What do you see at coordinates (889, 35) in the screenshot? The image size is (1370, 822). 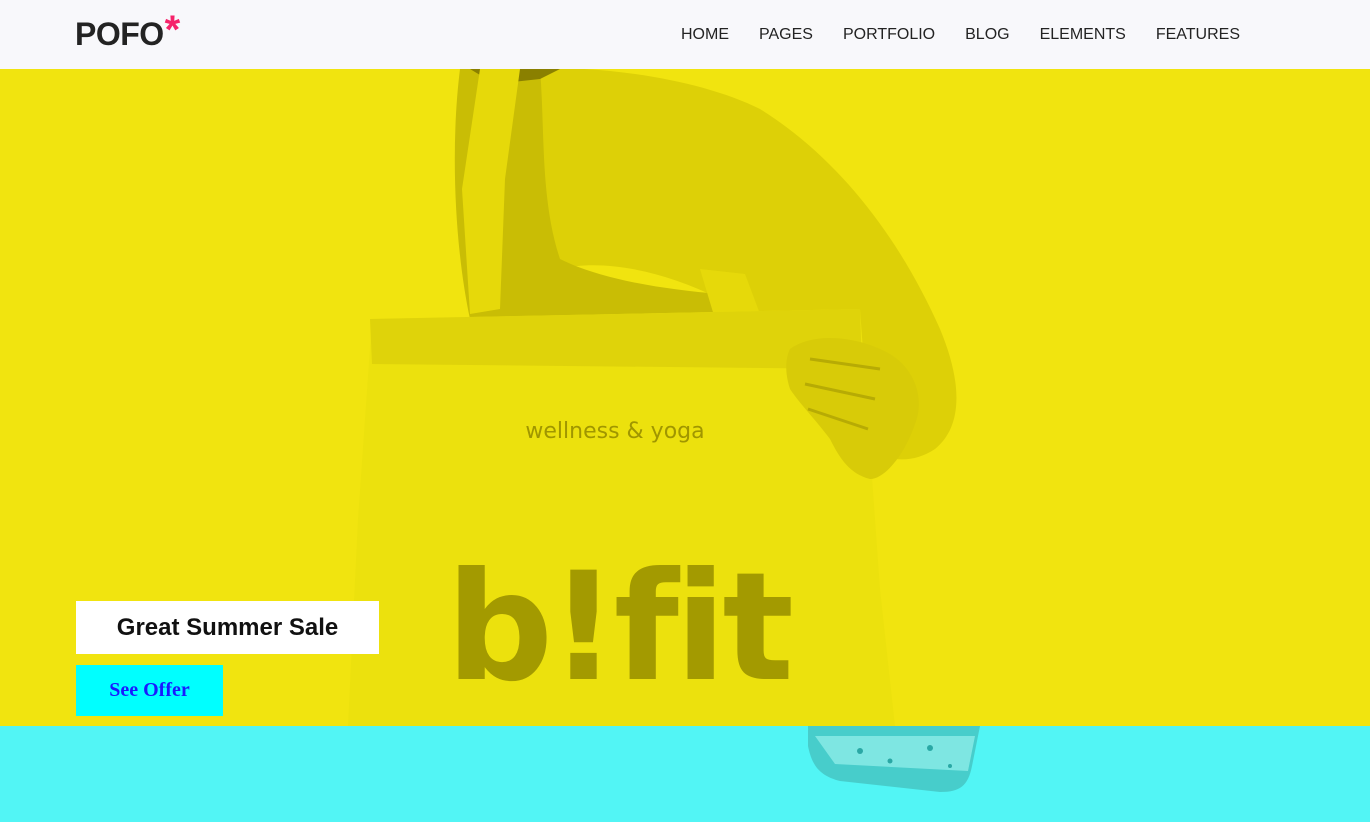 I see `nav-item-portfolio: PORTFOLIO` at bounding box center [889, 35].